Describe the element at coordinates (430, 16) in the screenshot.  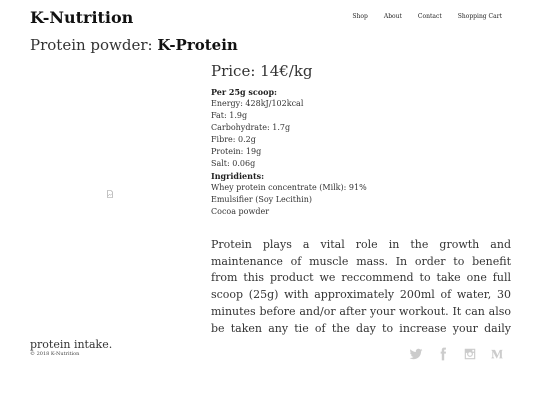
I see `nav-contact-link: Contact` at that location.